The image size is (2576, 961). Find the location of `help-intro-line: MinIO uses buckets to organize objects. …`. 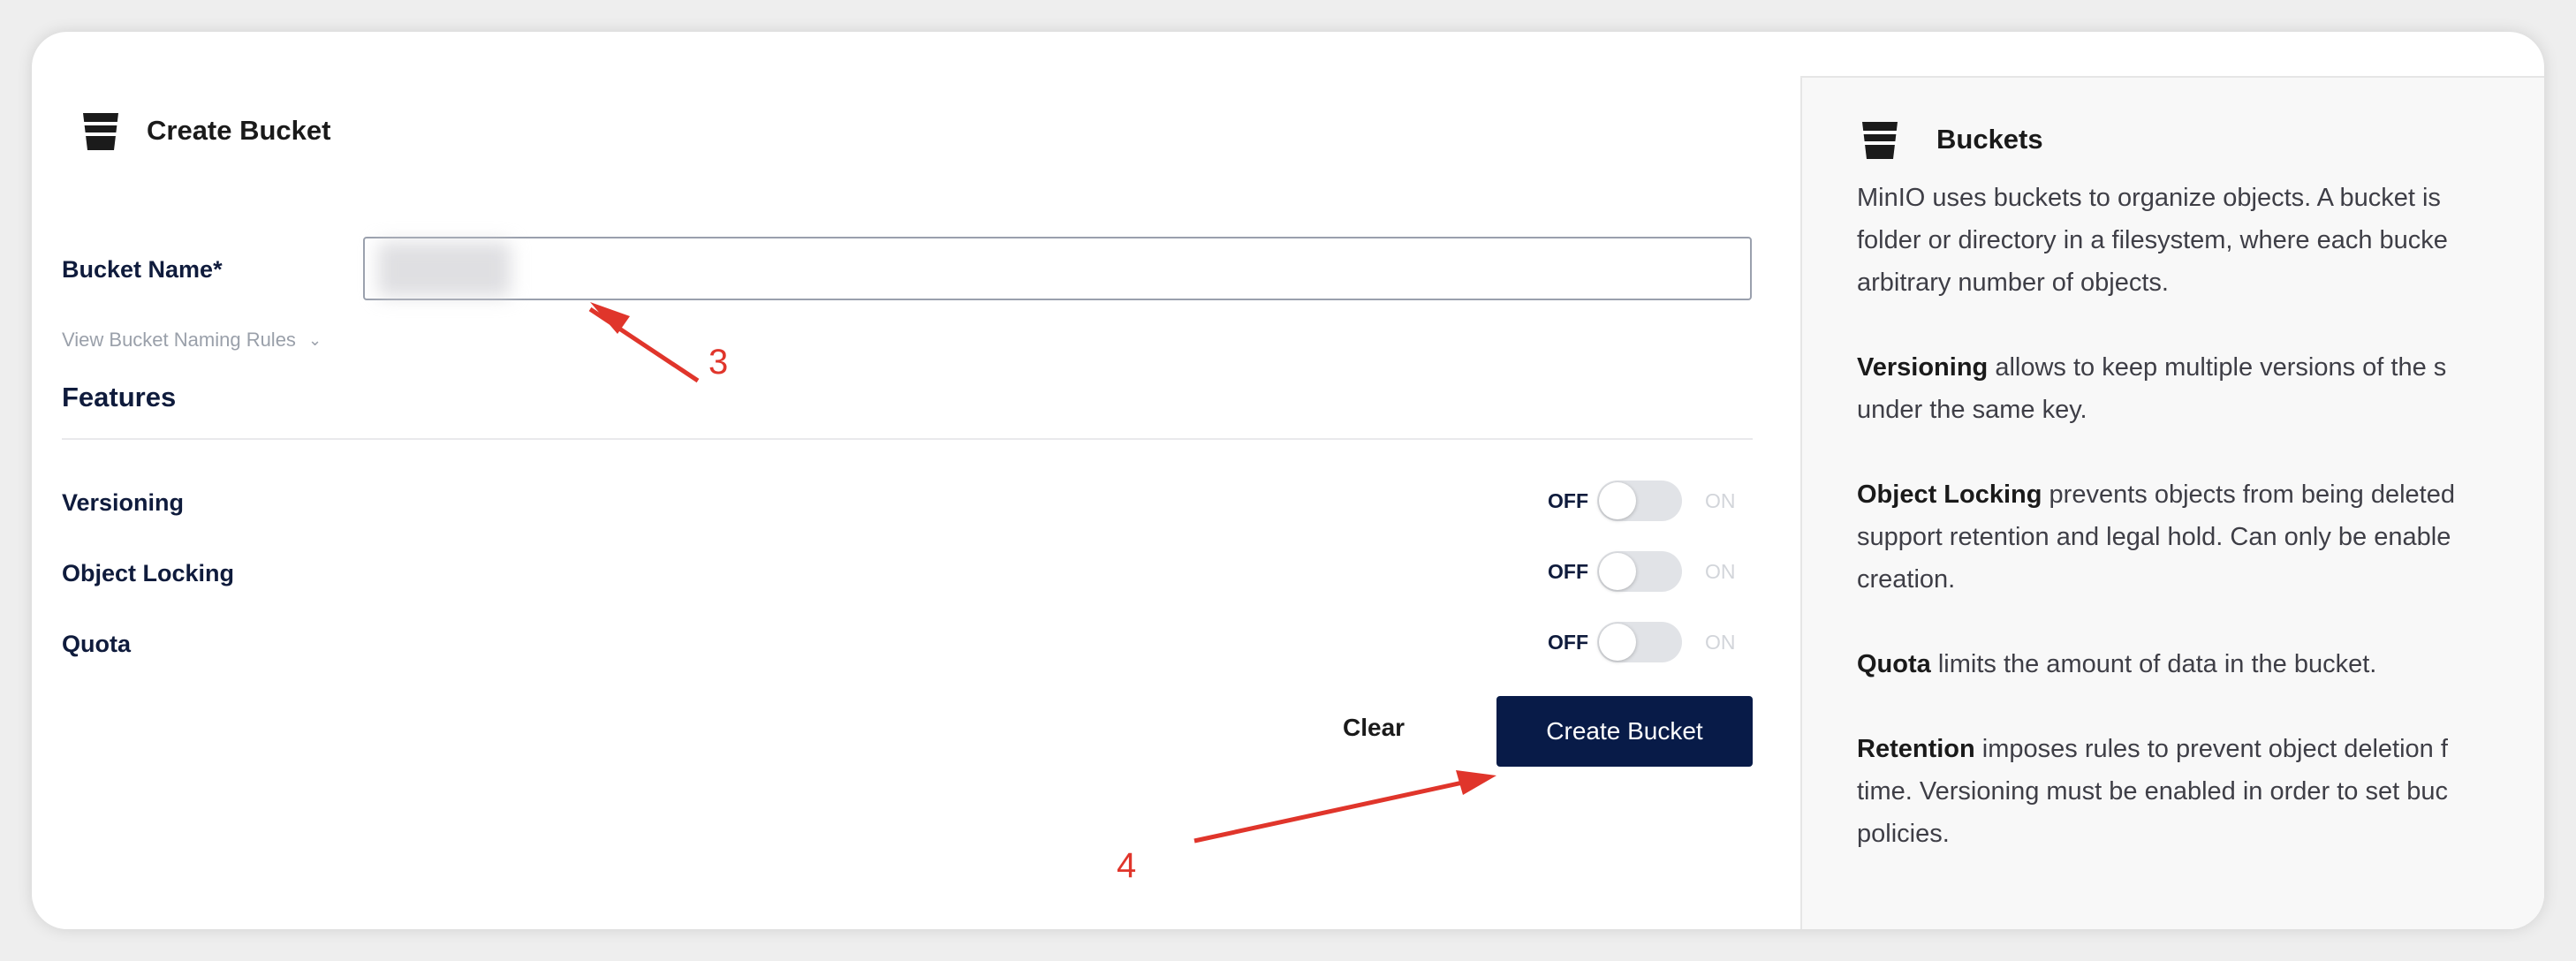

help-intro-line: MinIO uses buckets to organize objects. … is located at coordinates (2149, 198).